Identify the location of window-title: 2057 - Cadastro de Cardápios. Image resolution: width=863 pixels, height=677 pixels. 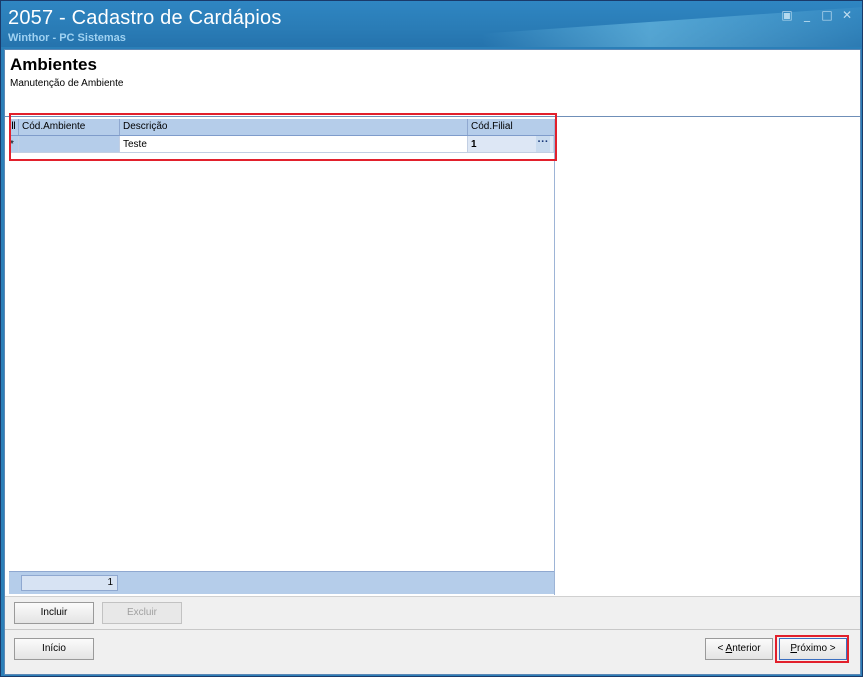
(145, 18).